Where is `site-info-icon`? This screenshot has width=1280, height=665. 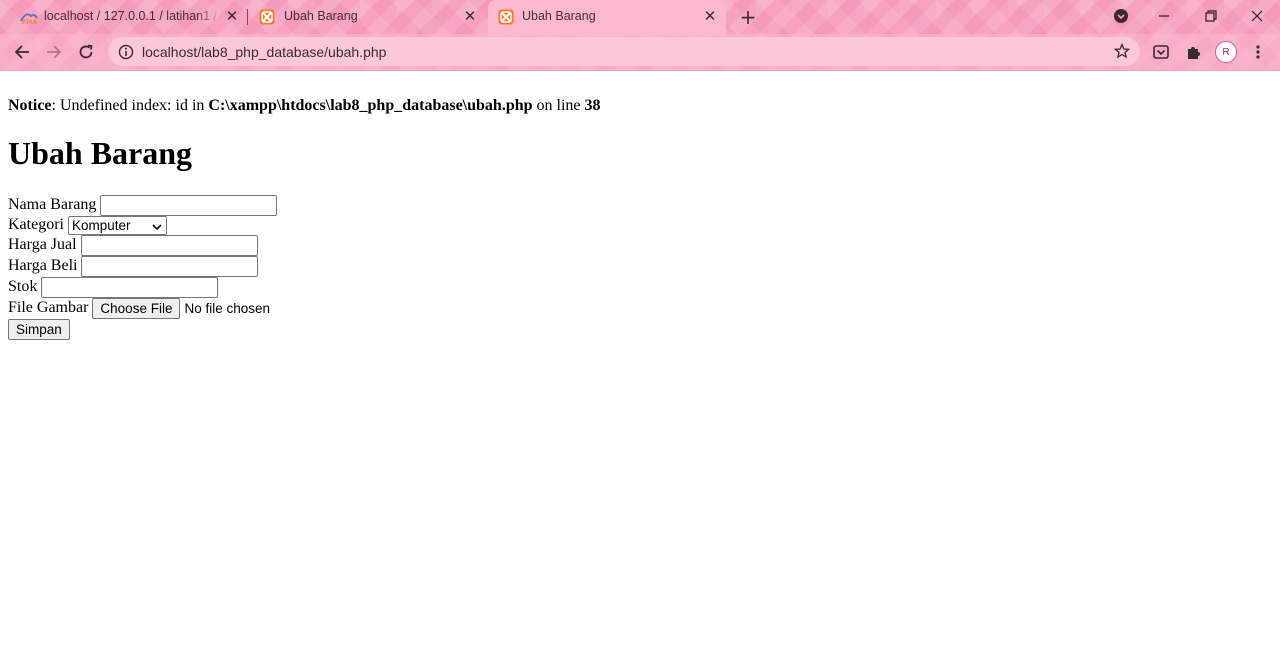 site-info-icon is located at coordinates (126, 52).